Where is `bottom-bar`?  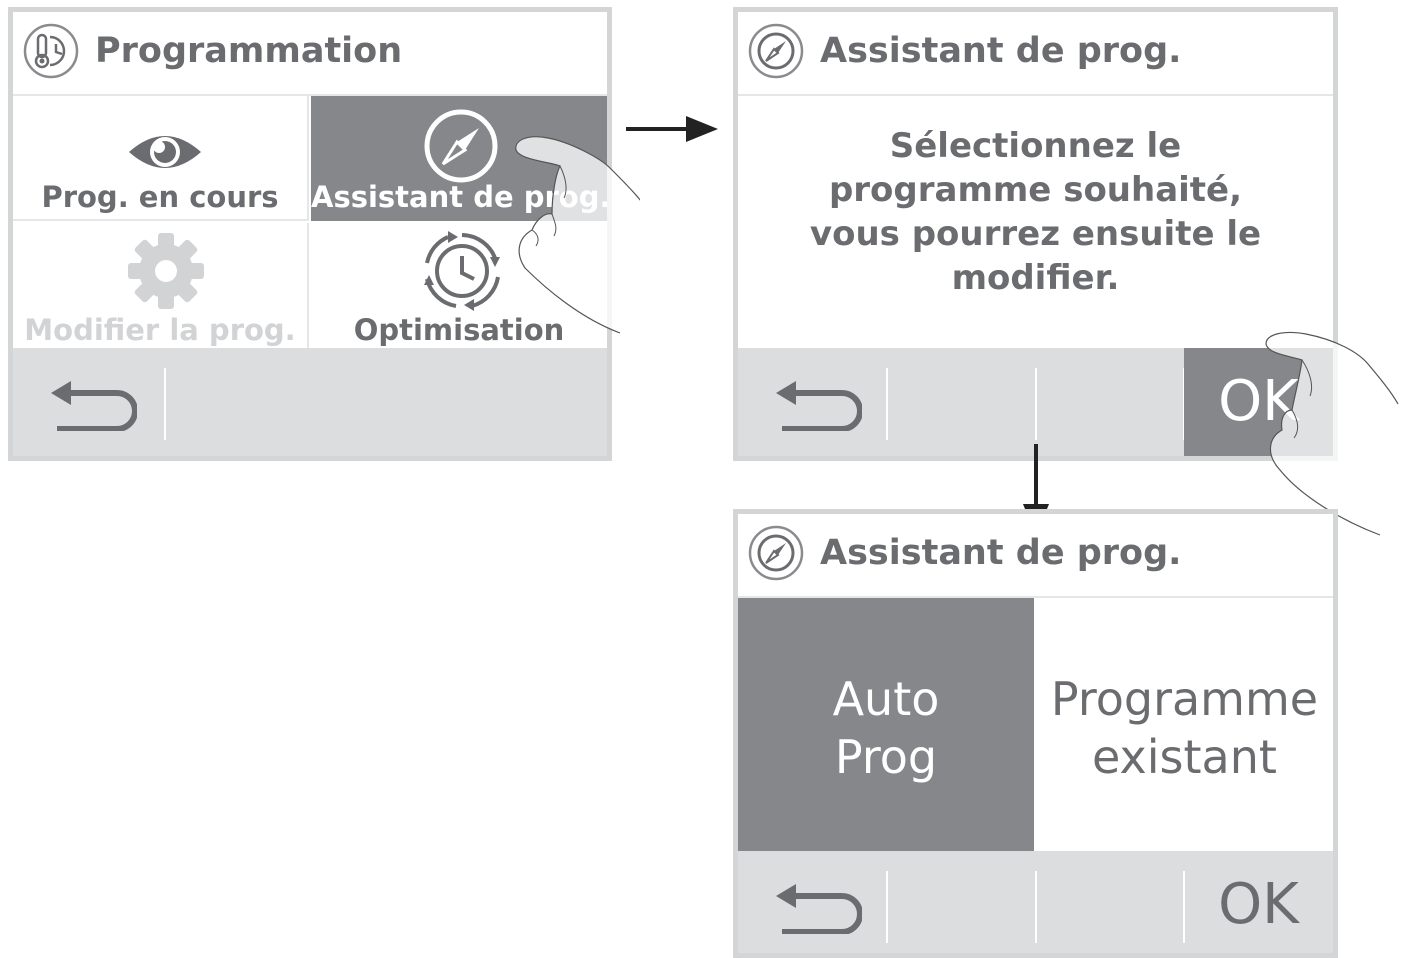
bottom-bar is located at coordinates (310, 402).